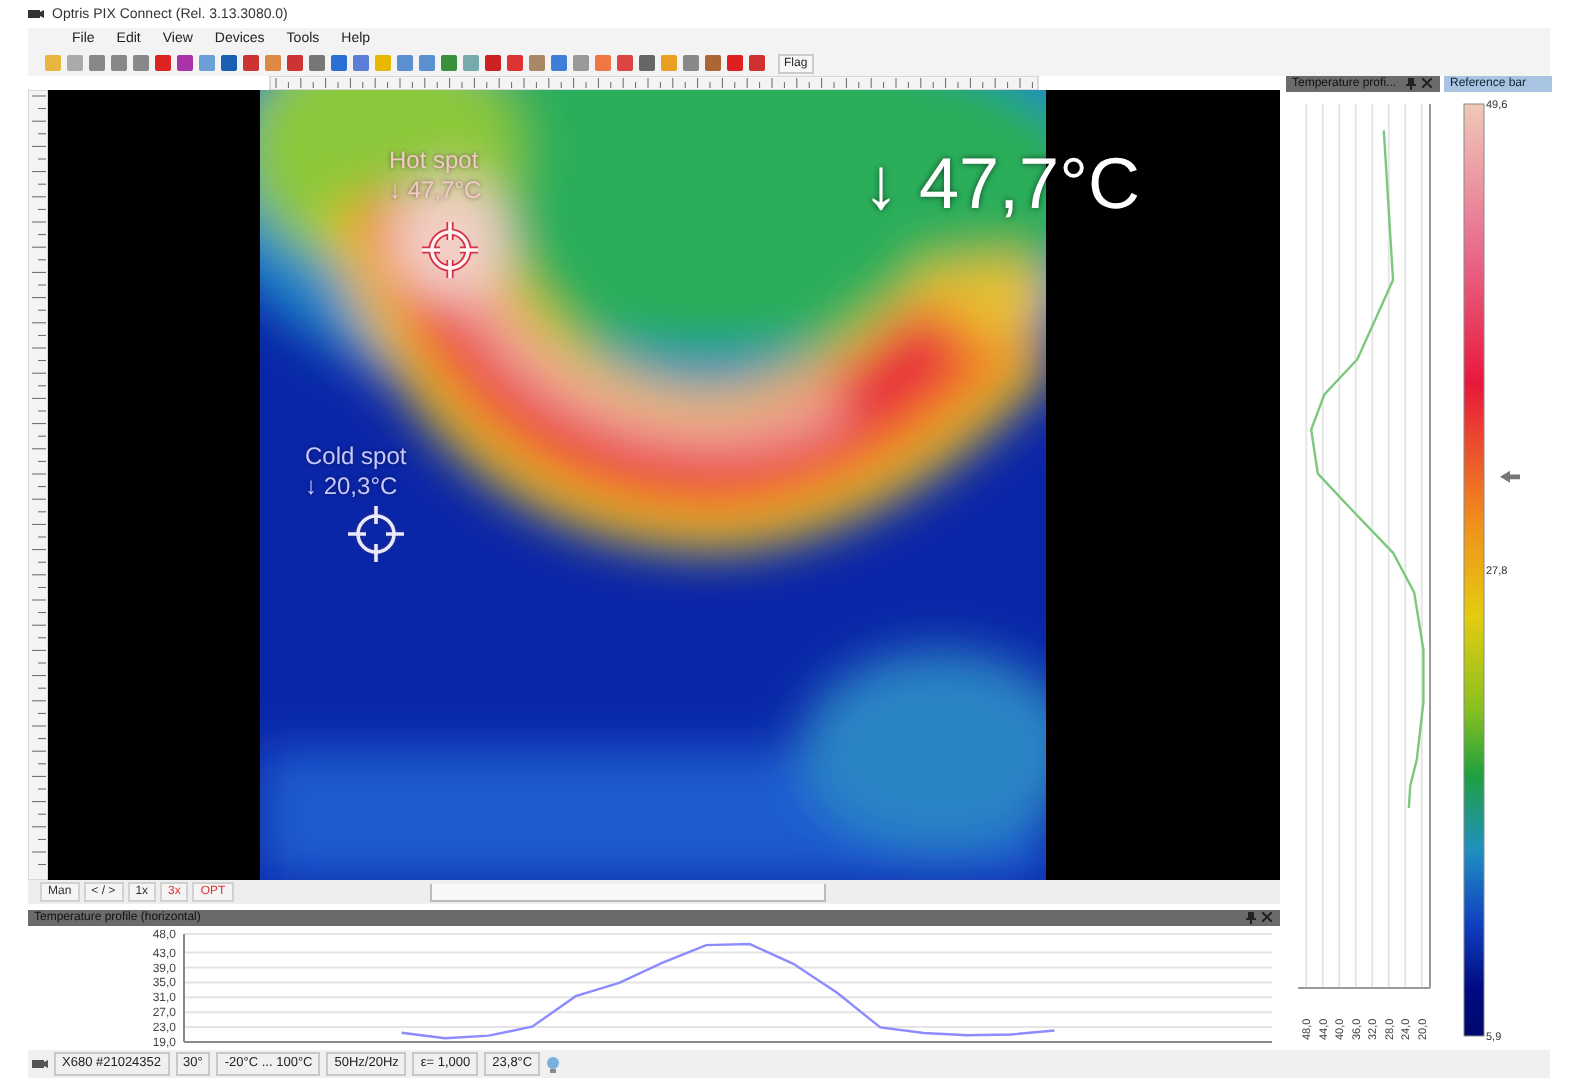 The image size is (1578, 1086). What do you see at coordinates (553, 1064) in the screenshot?
I see `lightbulb-icon` at bounding box center [553, 1064].